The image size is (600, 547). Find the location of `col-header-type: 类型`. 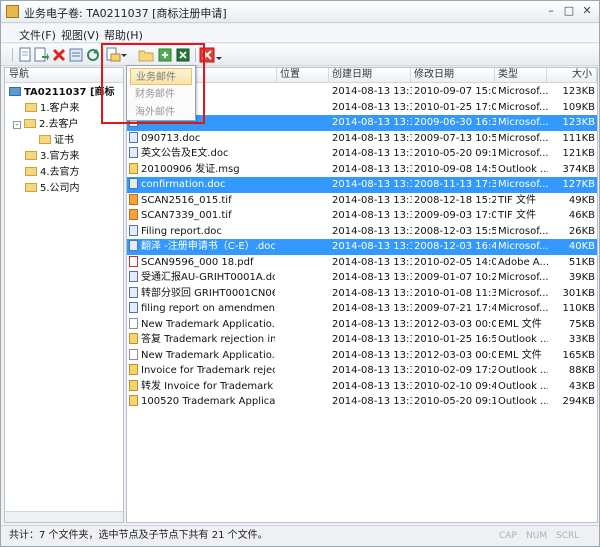

col-header-type: 类型 is located at coordinates (521, 75).